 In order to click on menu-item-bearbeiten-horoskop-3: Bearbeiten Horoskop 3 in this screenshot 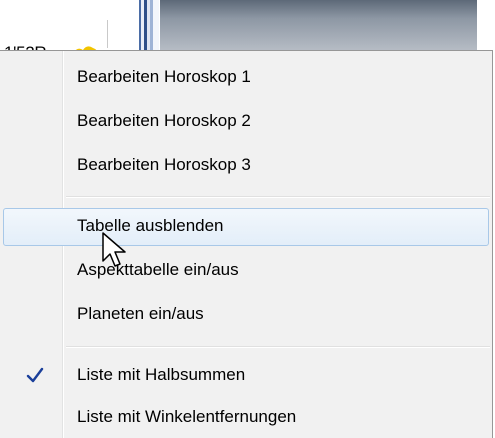, I will do `click(246, 166)`.